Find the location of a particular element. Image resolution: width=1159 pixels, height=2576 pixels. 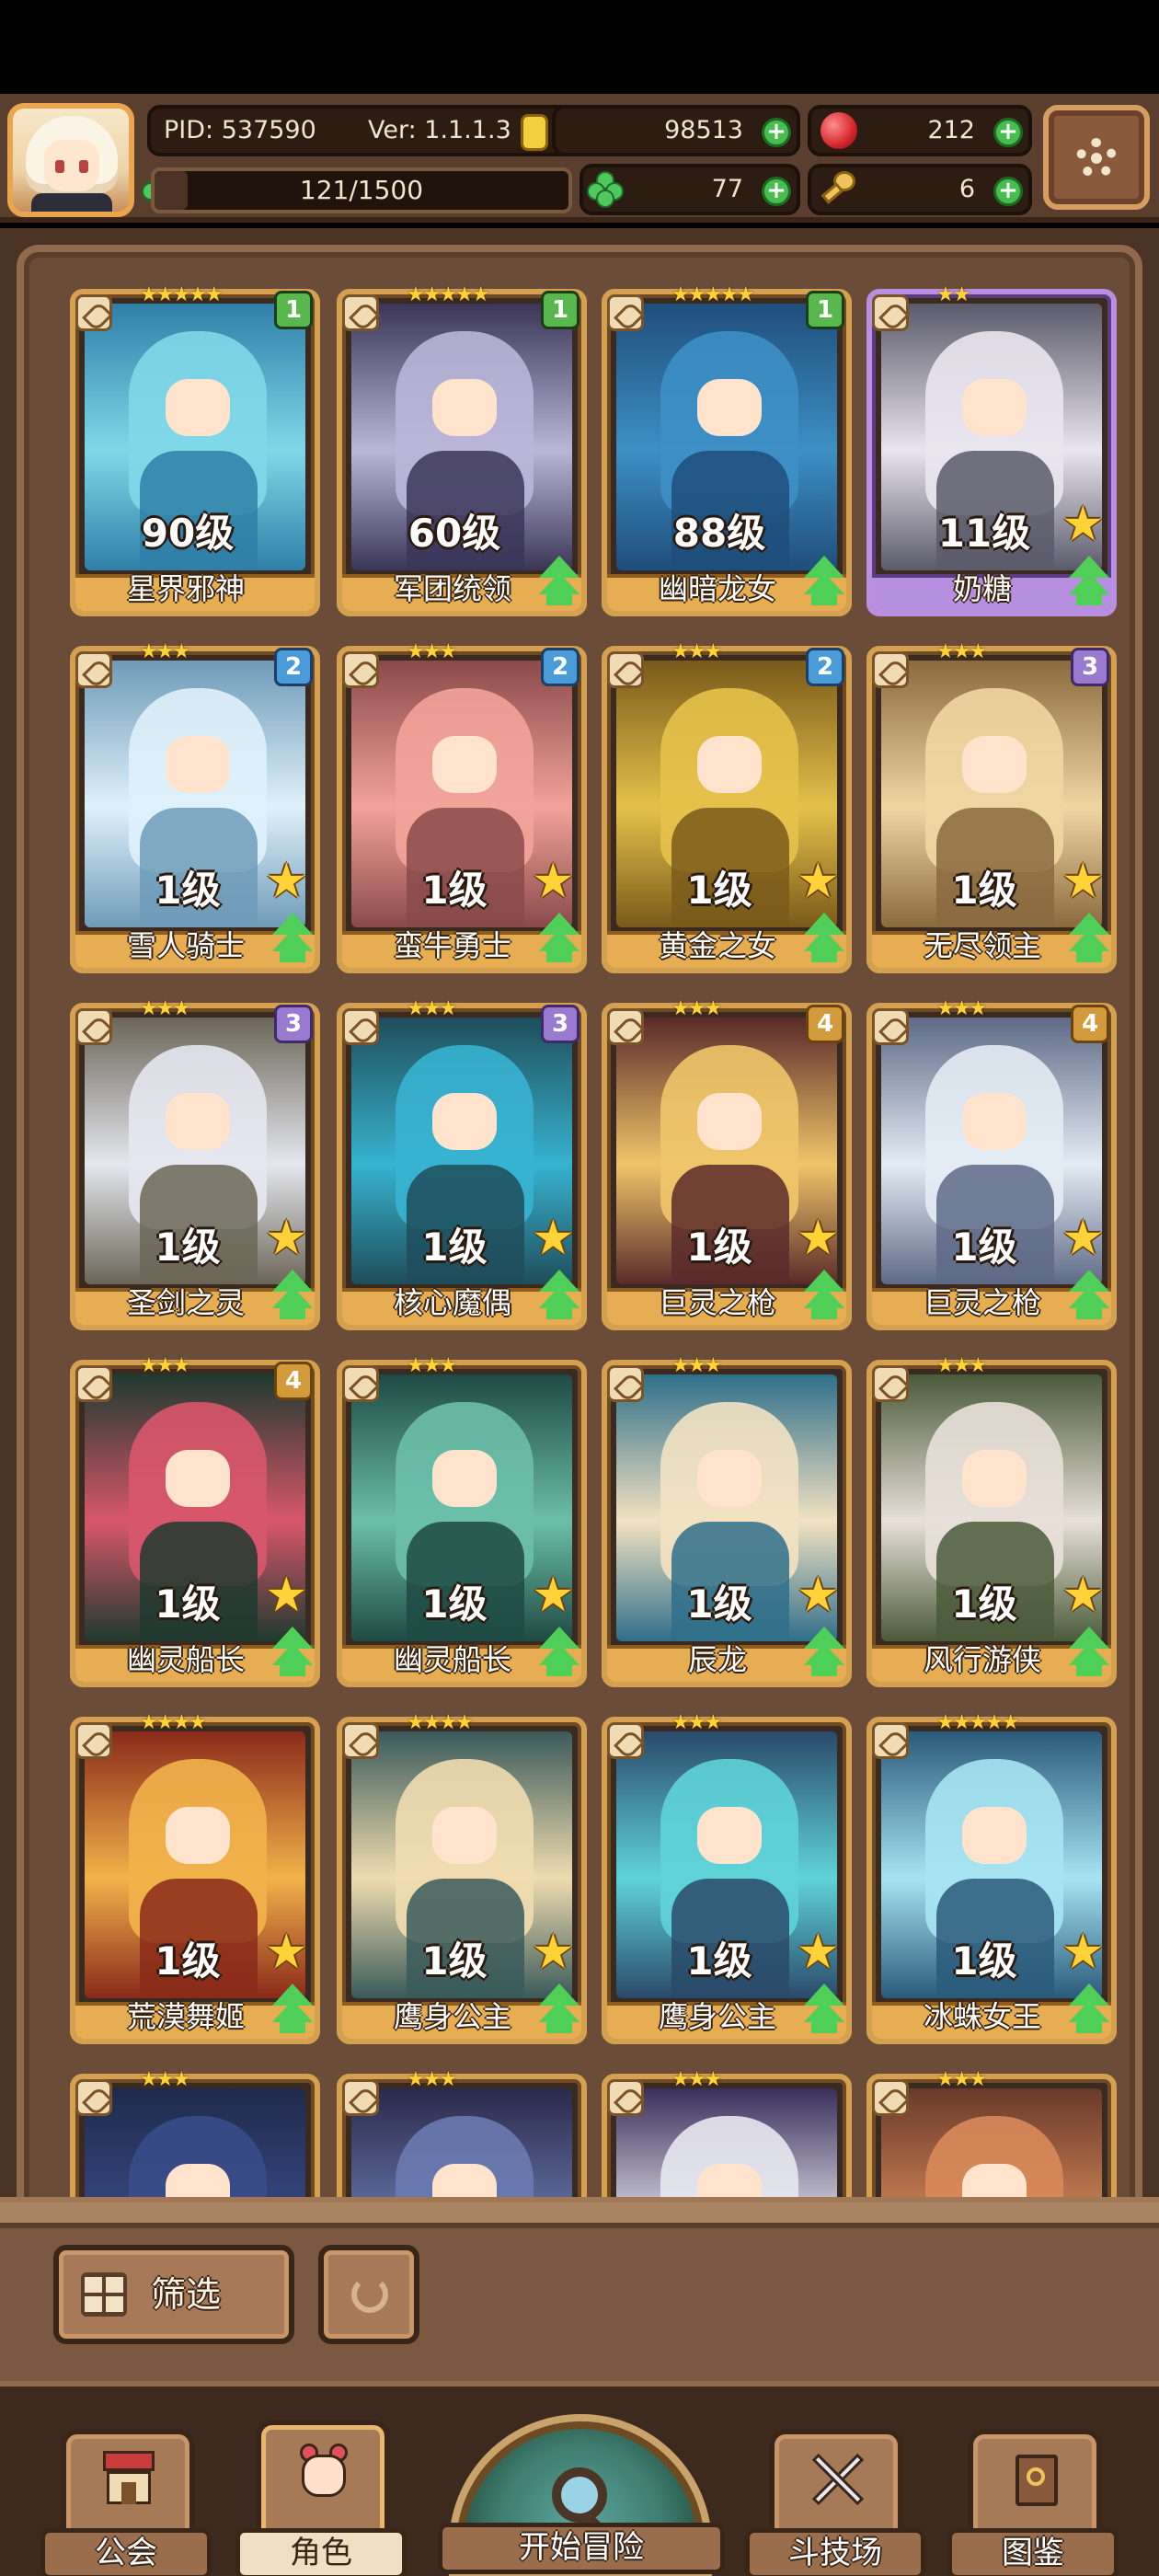

hero-card: ★★★★ 1级 荒漠舞姬 ★ is located at coordinates (195, 1877).